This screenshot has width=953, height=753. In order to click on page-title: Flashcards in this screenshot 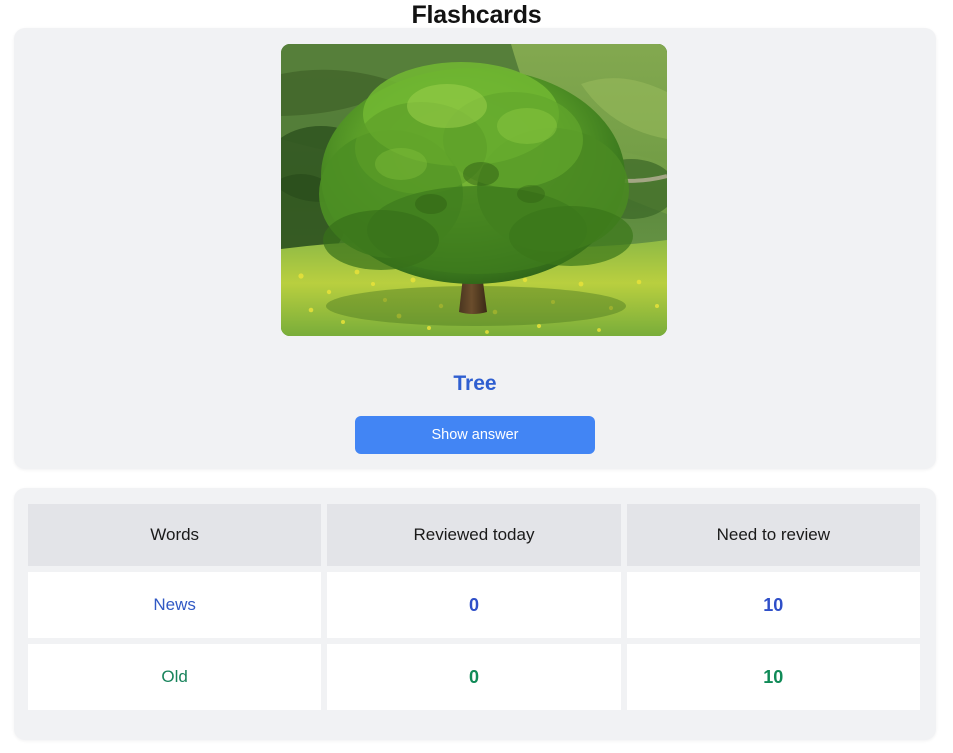, I will do `click(476, 15)`.